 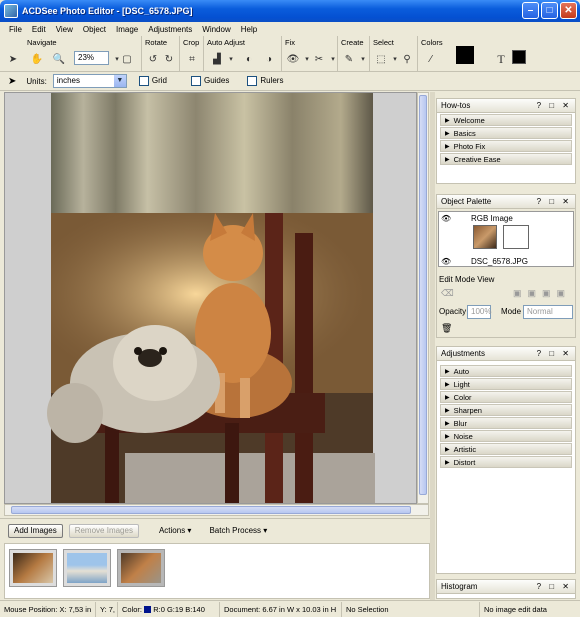 What do you see at coordinates (506, 146) in the screenshot?
I see `howto-item-photo-fix: ▶ Photo Fix` at bounding box center [506, 146].